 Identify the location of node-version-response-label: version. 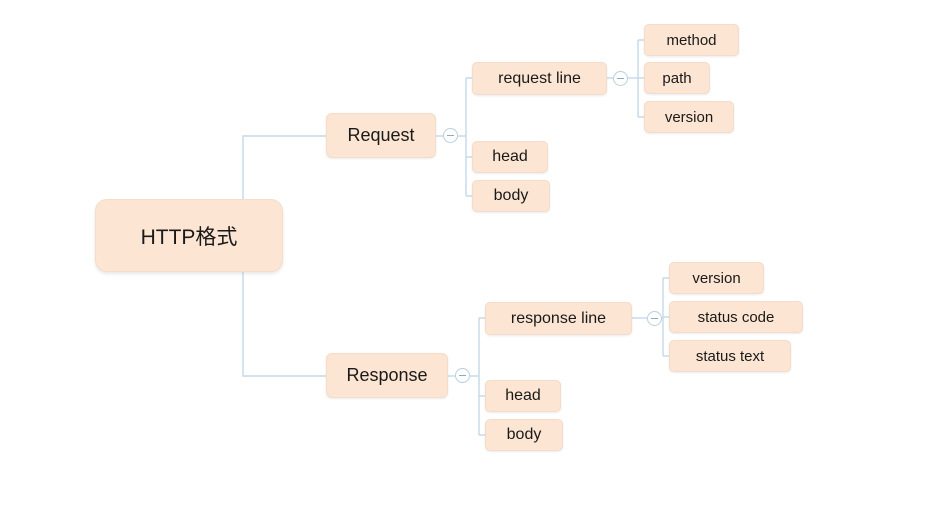
(716, 278).